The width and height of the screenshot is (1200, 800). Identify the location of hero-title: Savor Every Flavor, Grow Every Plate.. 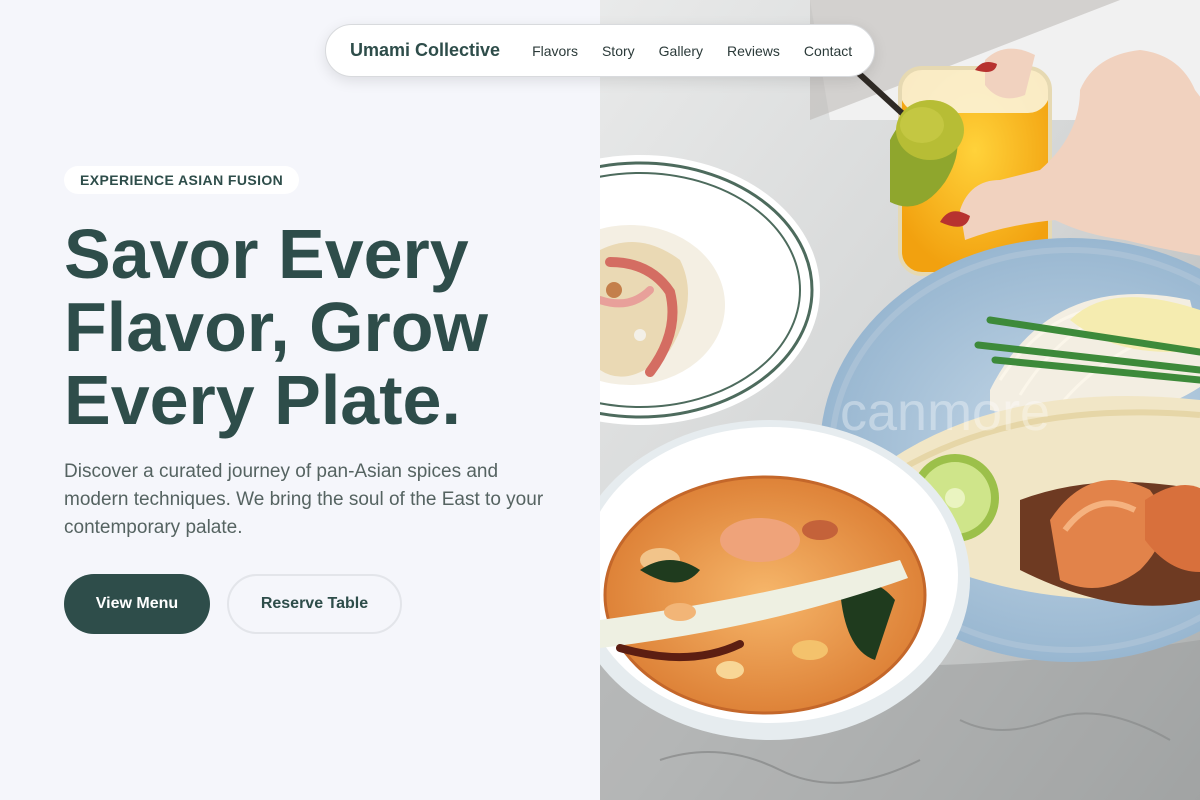
(324, 327).